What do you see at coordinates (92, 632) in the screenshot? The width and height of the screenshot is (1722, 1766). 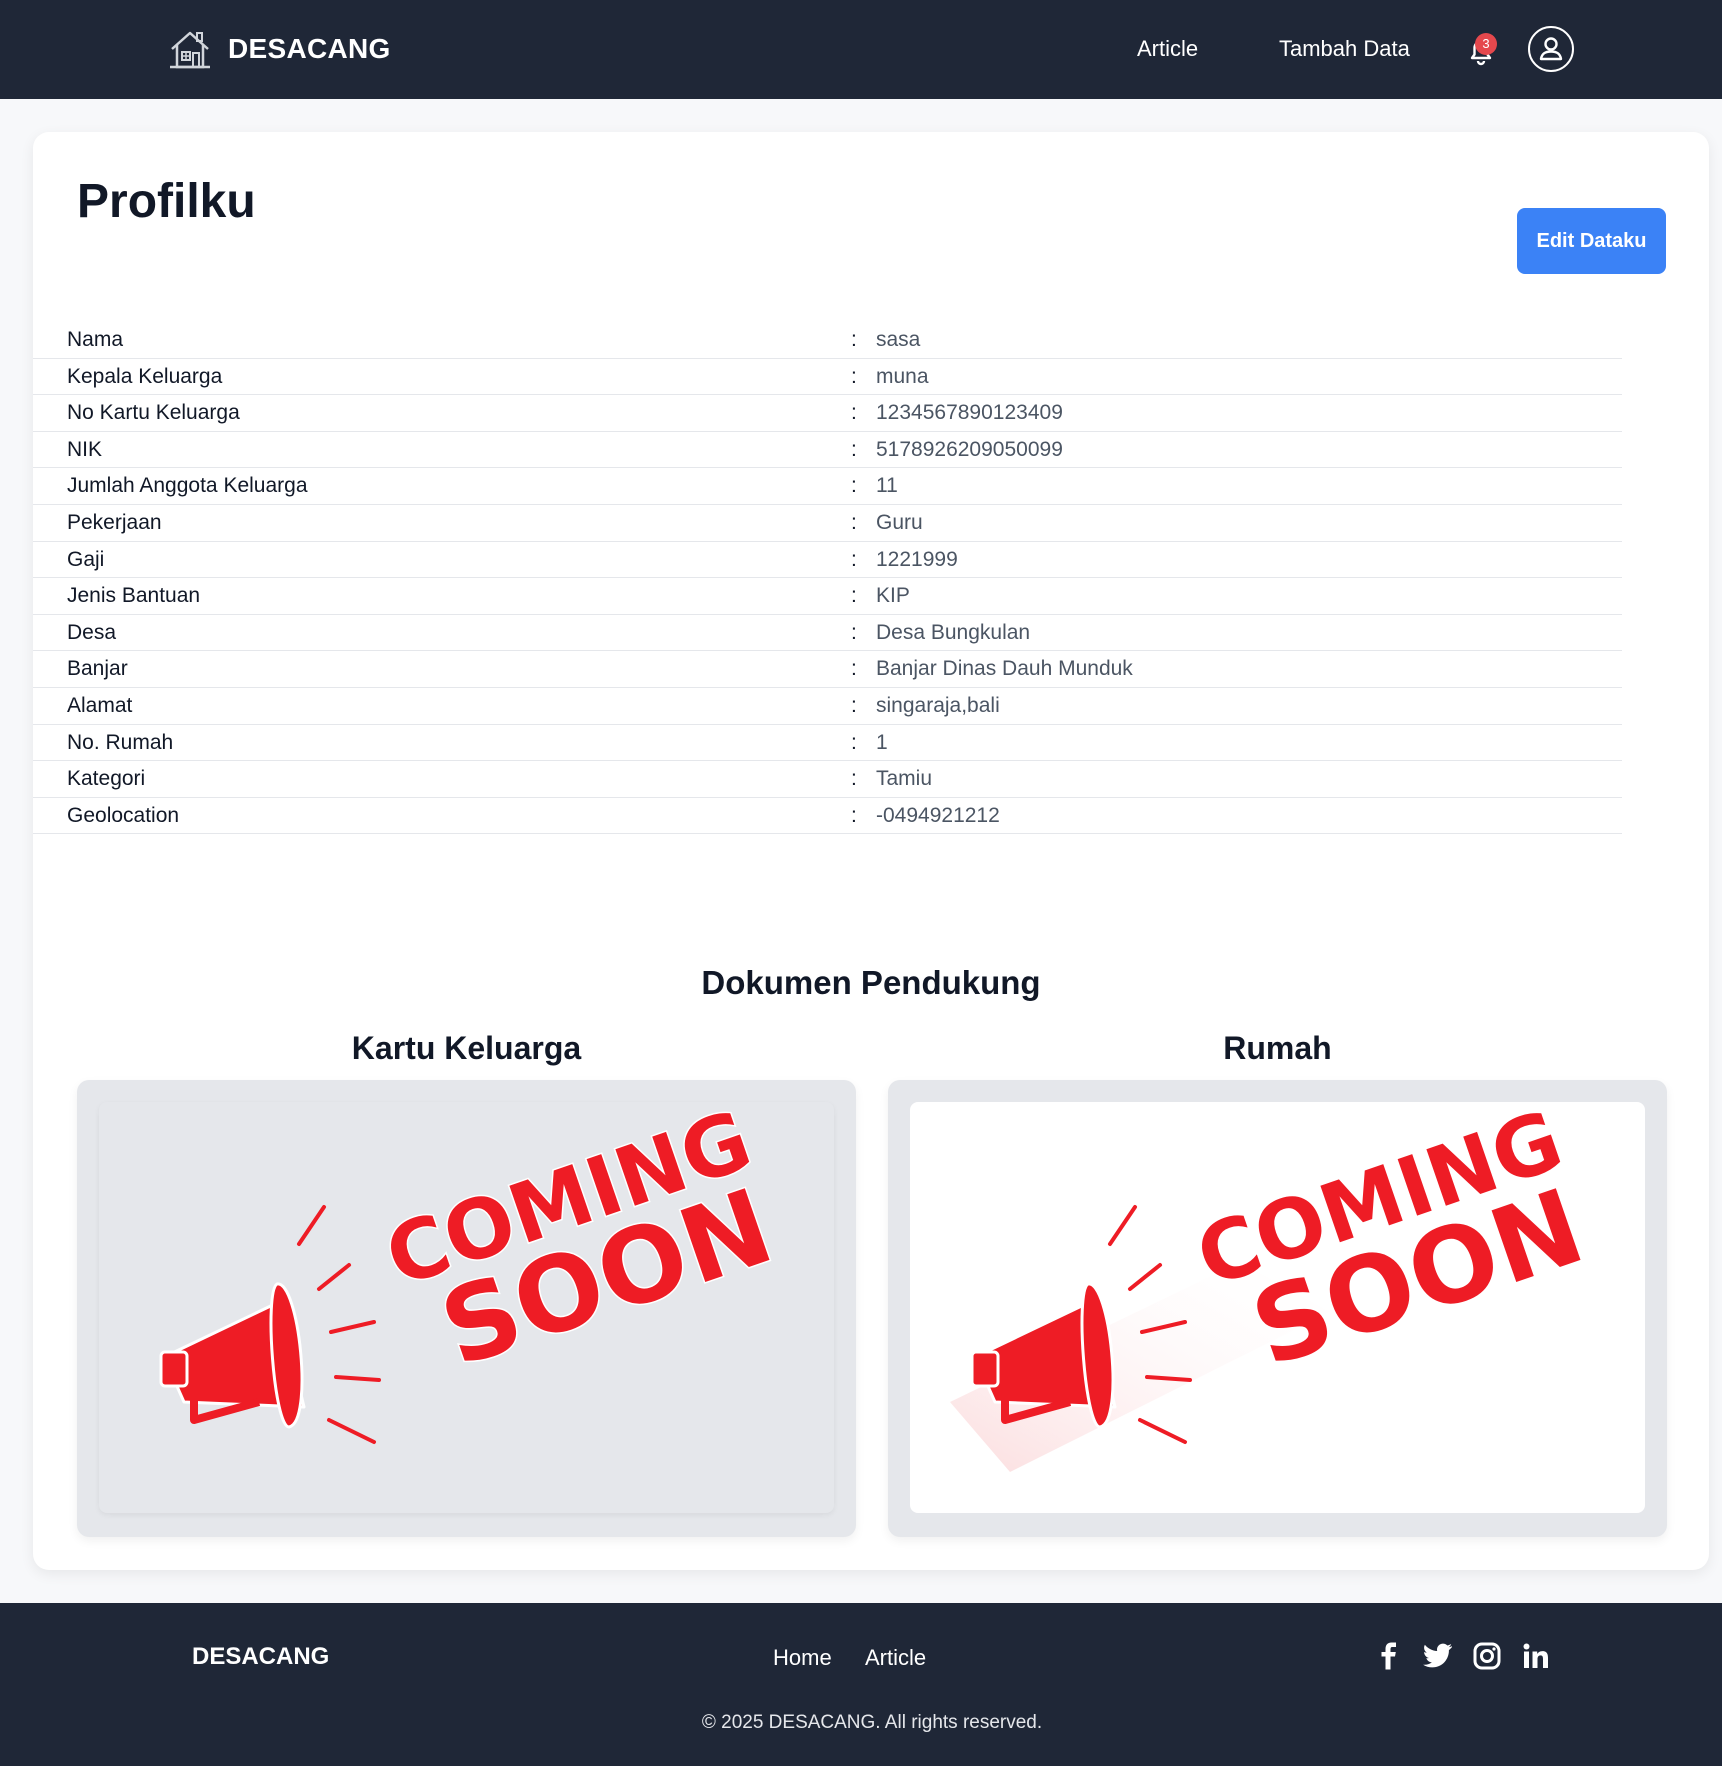 I see `field-label: Desa` at bounding box center [92, 632].